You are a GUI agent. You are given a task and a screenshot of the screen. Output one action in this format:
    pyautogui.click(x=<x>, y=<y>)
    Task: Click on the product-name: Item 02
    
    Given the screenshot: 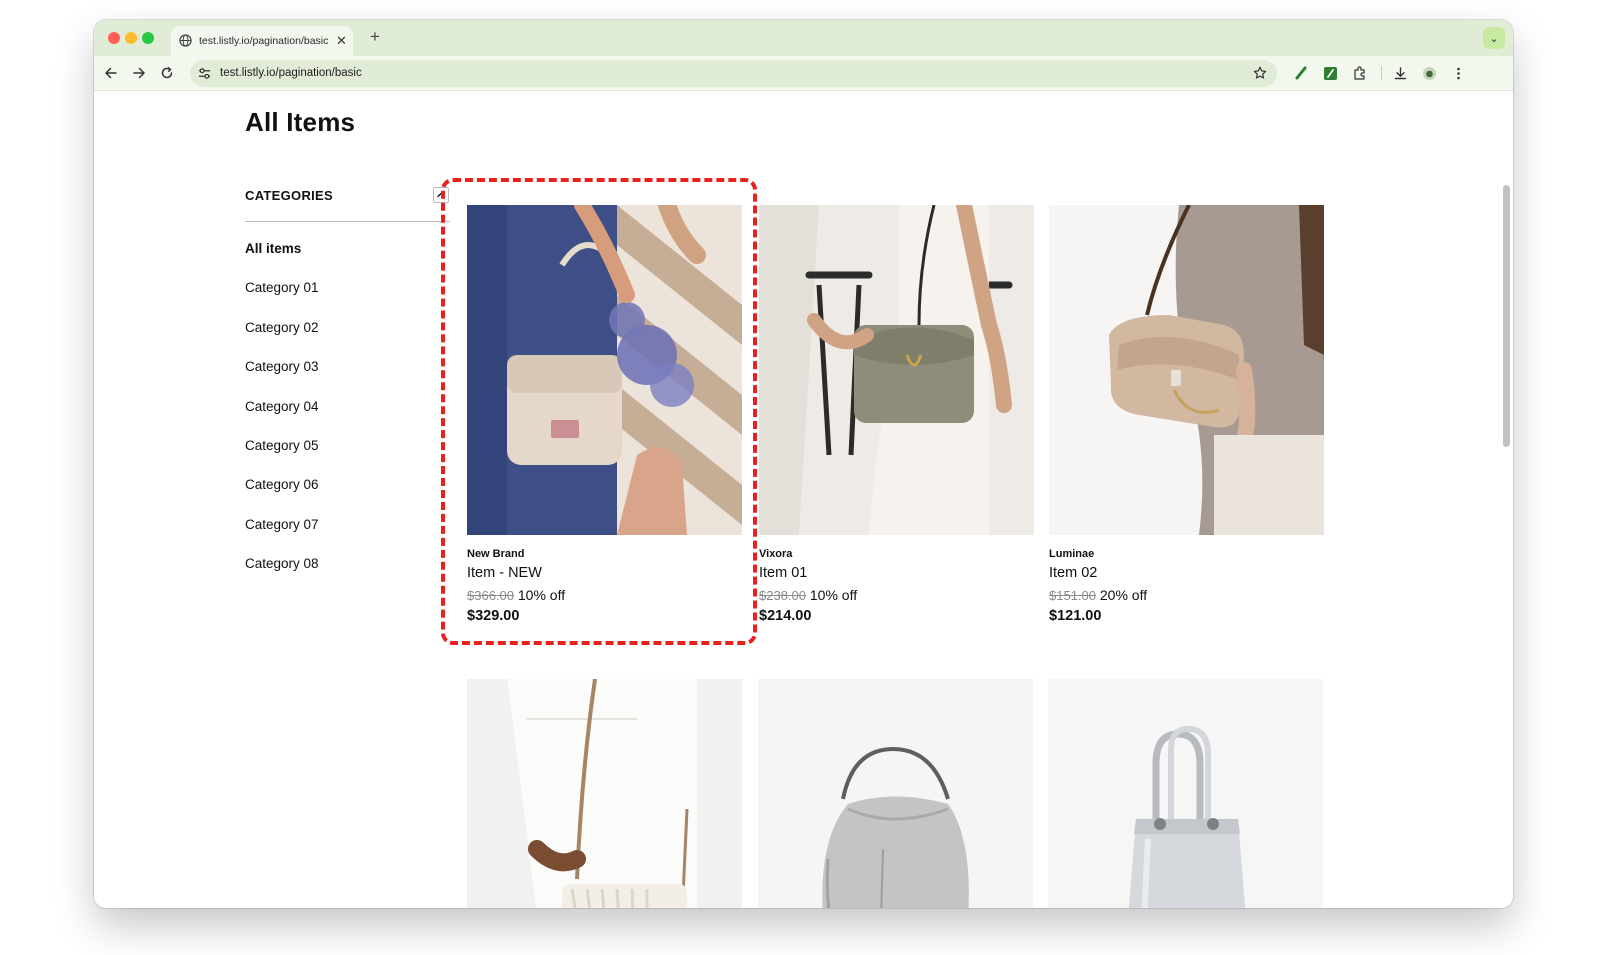 What is the action you would take?
    pyautogui.click(x=1186, y=573)
    